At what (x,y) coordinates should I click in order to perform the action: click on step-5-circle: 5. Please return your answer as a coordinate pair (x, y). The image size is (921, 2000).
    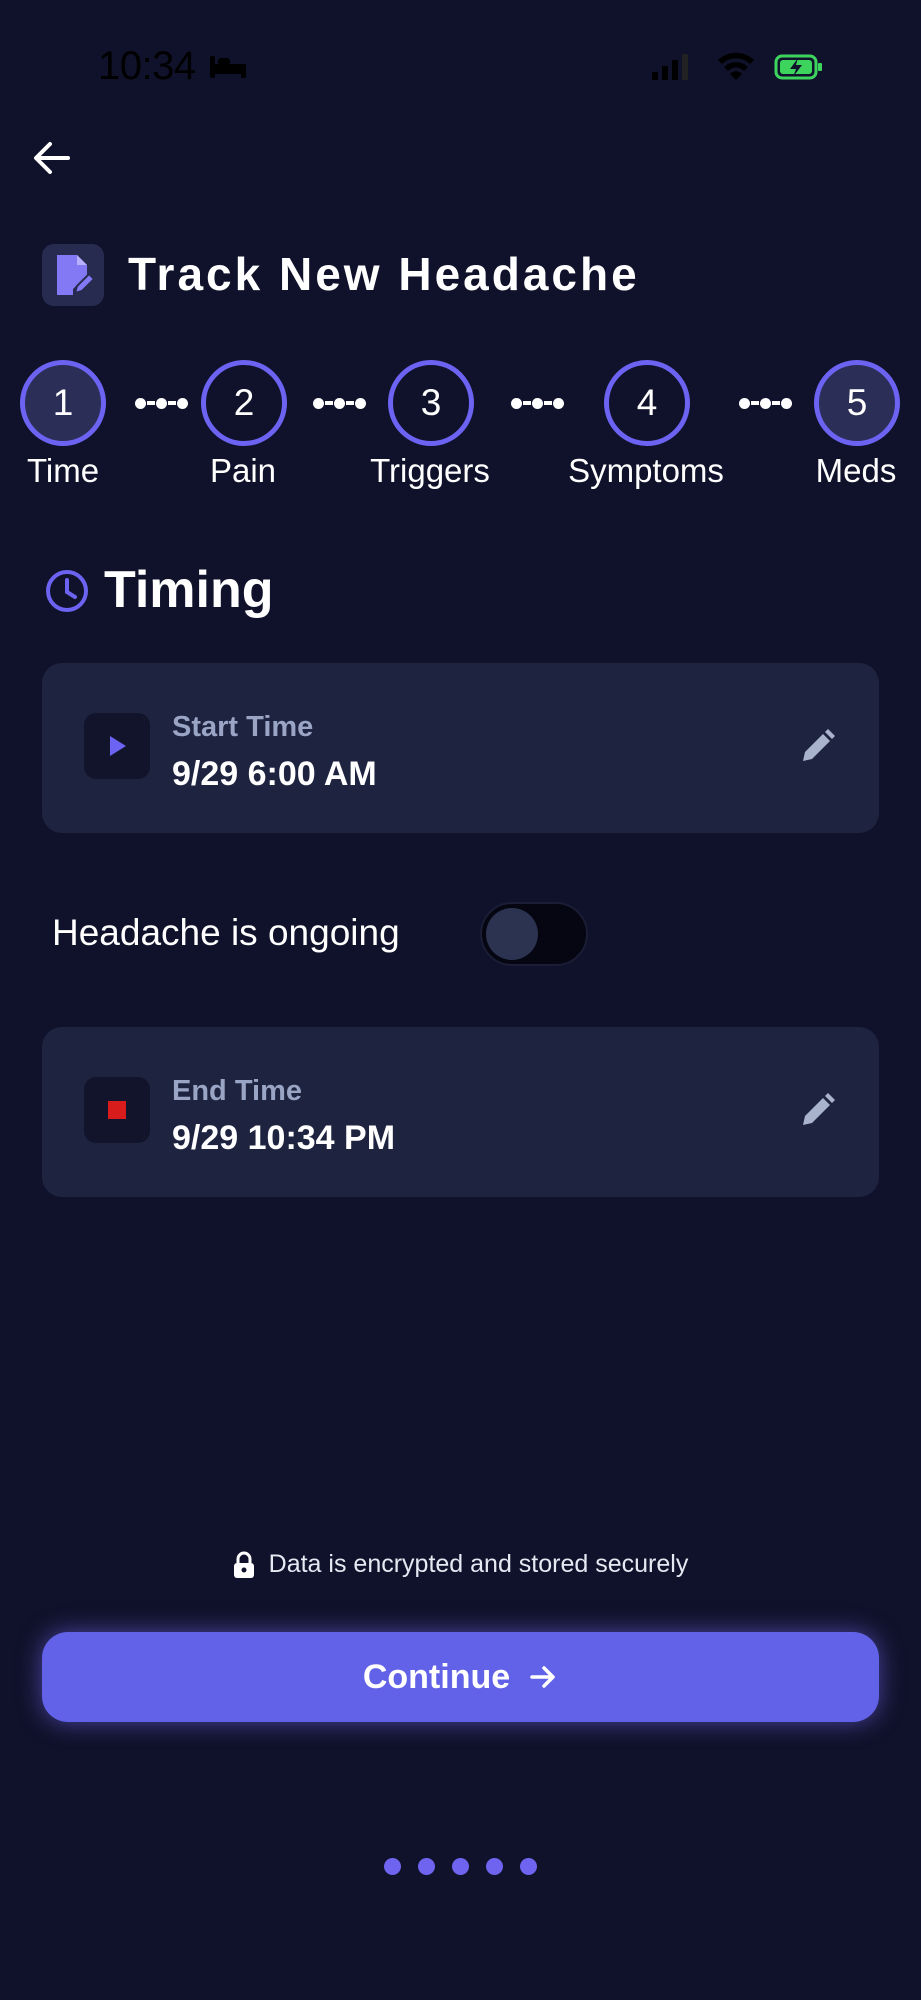
    Looking at the image, I should click on (857, 403).